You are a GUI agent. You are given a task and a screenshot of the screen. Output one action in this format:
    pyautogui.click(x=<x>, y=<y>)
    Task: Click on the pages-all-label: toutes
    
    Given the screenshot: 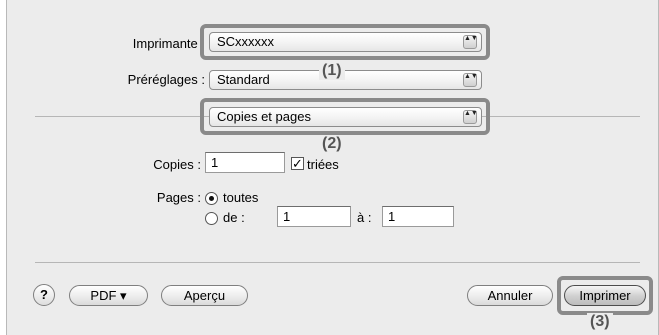 What is the action you would take?
    pyautogui.click(x=241, y=197)
    